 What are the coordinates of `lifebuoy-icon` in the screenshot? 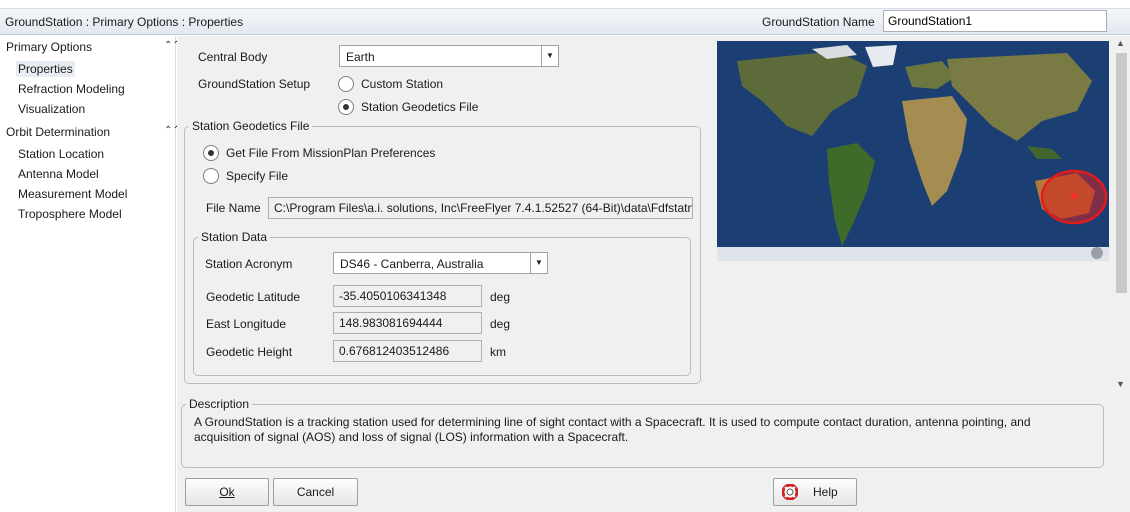 It's located at (790, 492).